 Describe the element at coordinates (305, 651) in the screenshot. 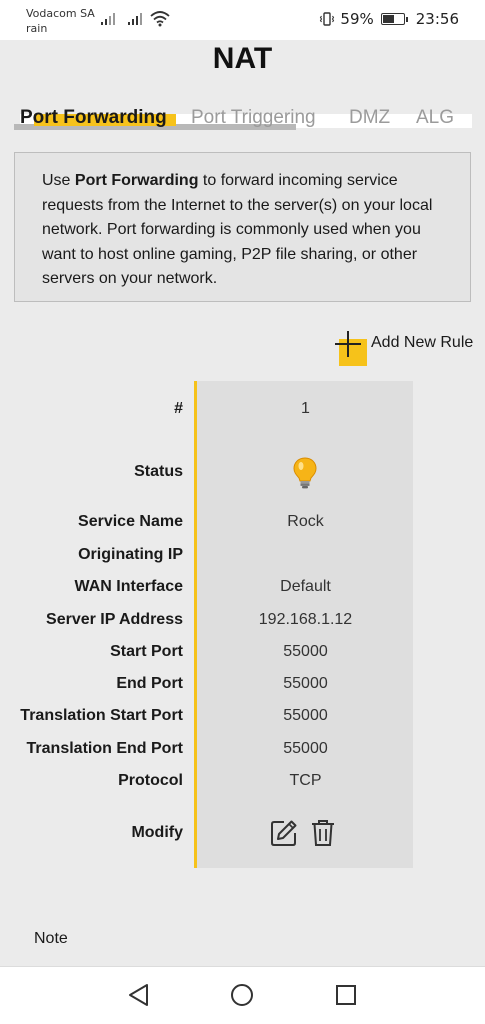

I see `value-start-port: 55000` at that location.